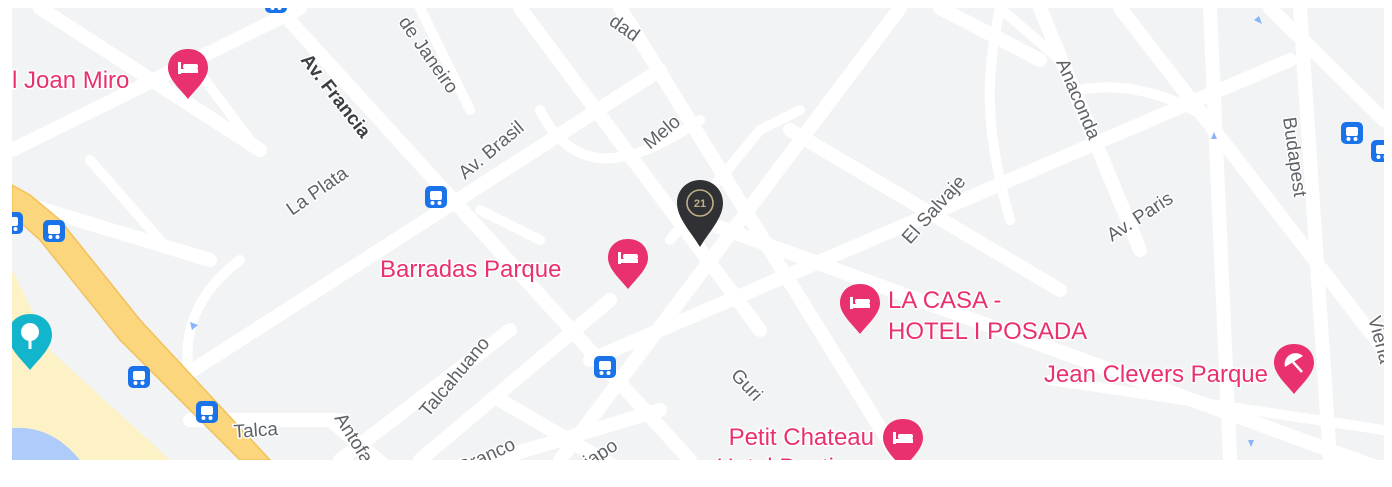 The image size is (1392, 487). Describe the element at coordinates (256, 431) in the screenshot. I see `street-label-talca: Talca` at that location.